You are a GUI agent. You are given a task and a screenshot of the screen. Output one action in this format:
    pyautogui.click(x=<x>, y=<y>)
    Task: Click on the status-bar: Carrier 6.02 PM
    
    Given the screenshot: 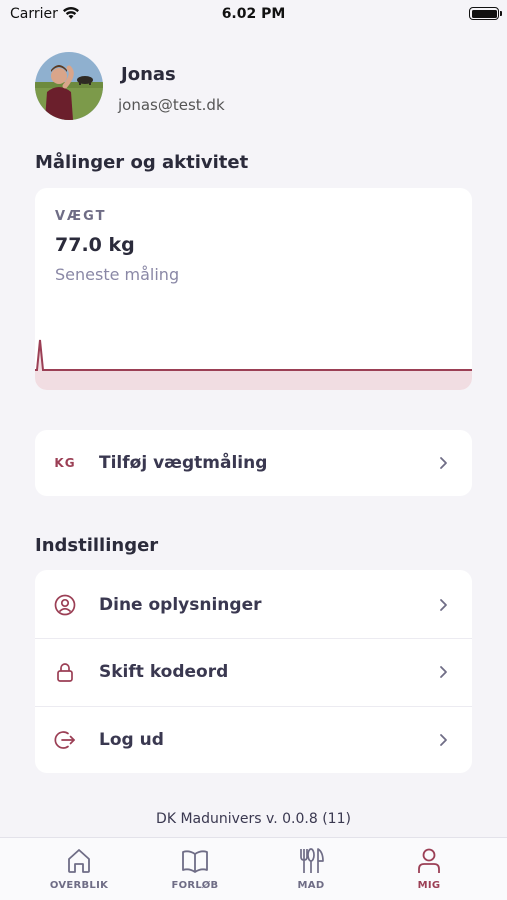 What is the action you would take?
    pyautogui.click(x=253, y=15)
    